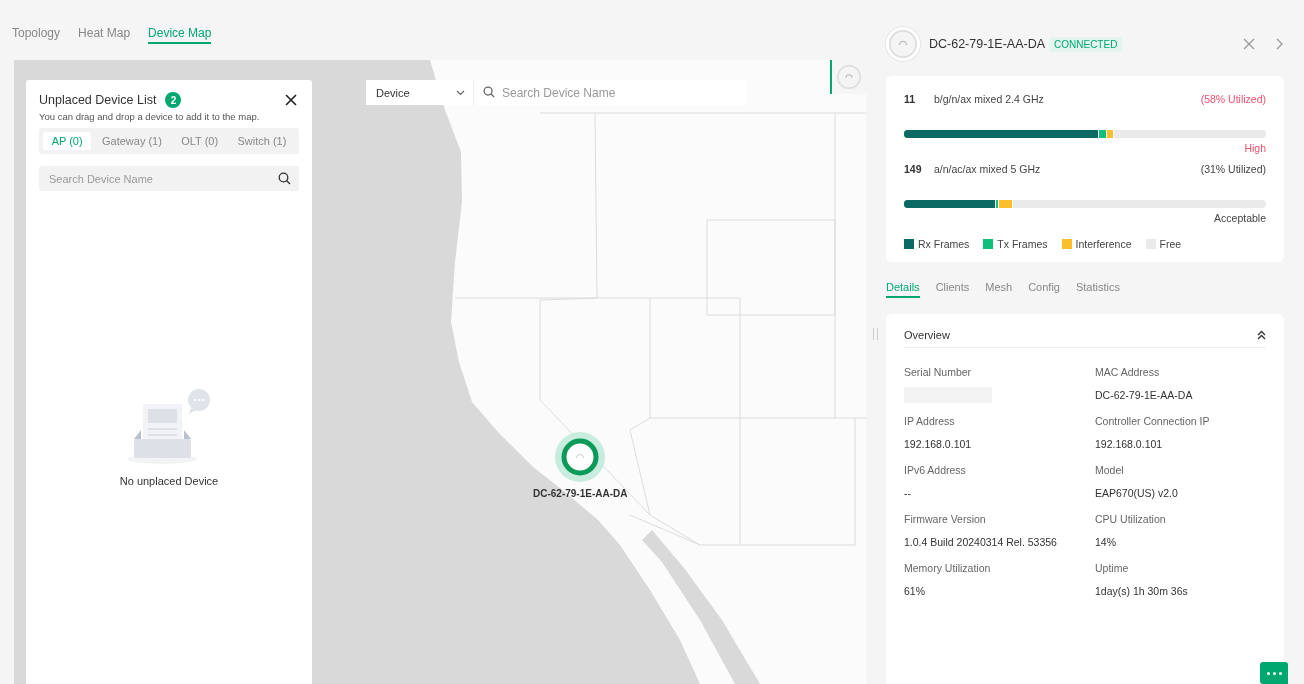  What do you see at coordinates (1112, 568) in the screenshot?
I see `field-label: Uptime` at bounding box center [1112, 568].